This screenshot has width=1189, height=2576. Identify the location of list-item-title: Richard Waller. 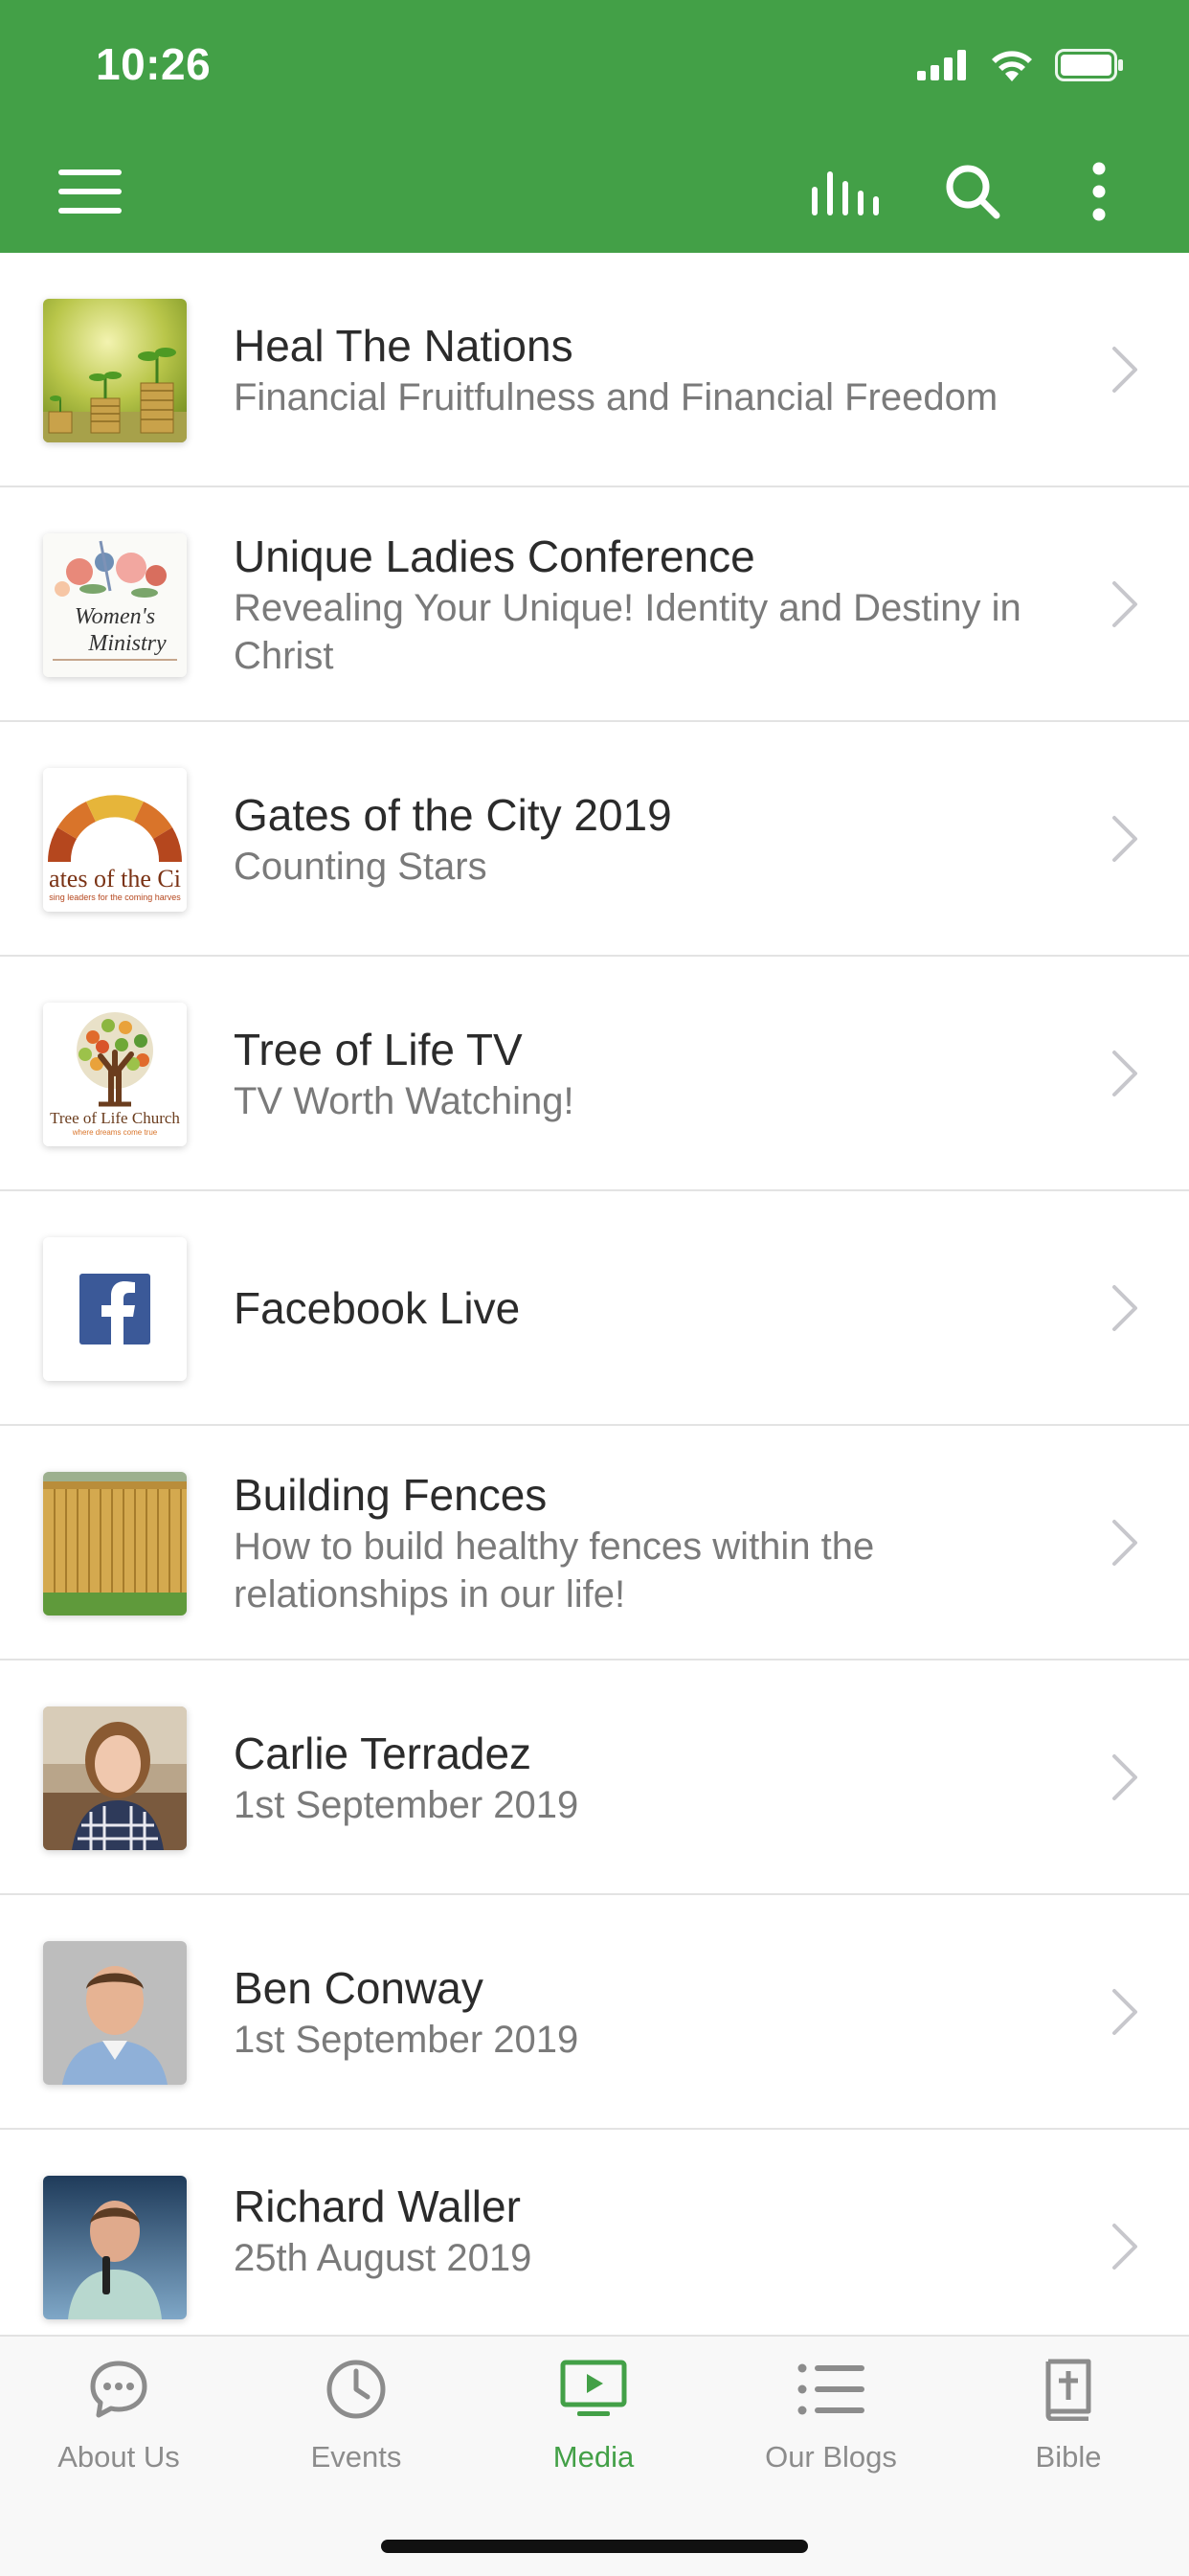
(377, 2206).